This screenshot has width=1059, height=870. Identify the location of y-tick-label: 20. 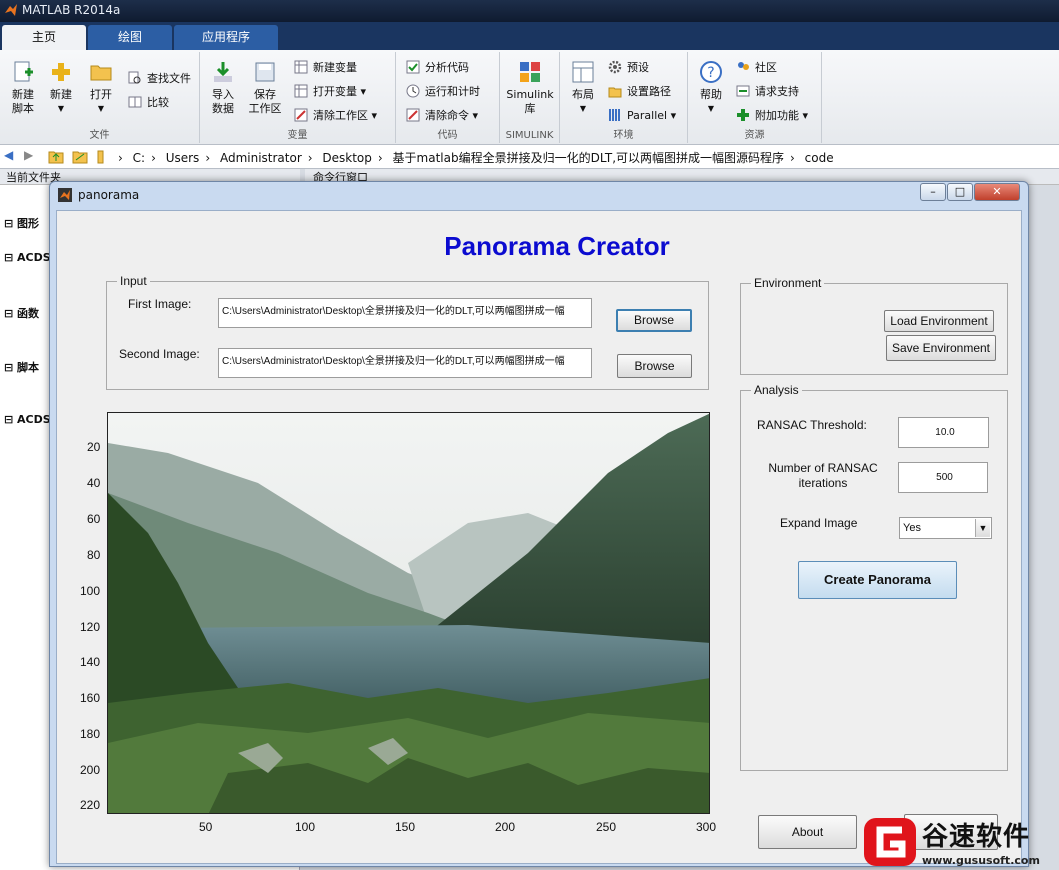
(94, 447).